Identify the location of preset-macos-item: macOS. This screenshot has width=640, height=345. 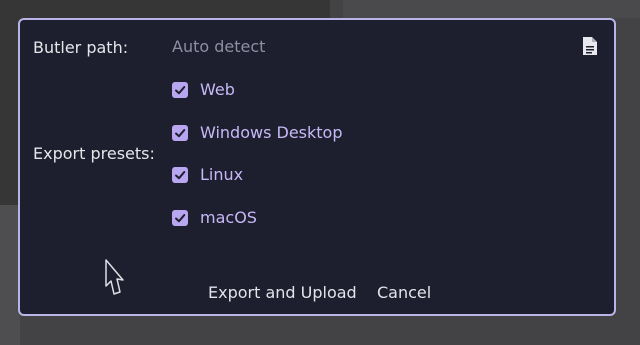
(214, 218).